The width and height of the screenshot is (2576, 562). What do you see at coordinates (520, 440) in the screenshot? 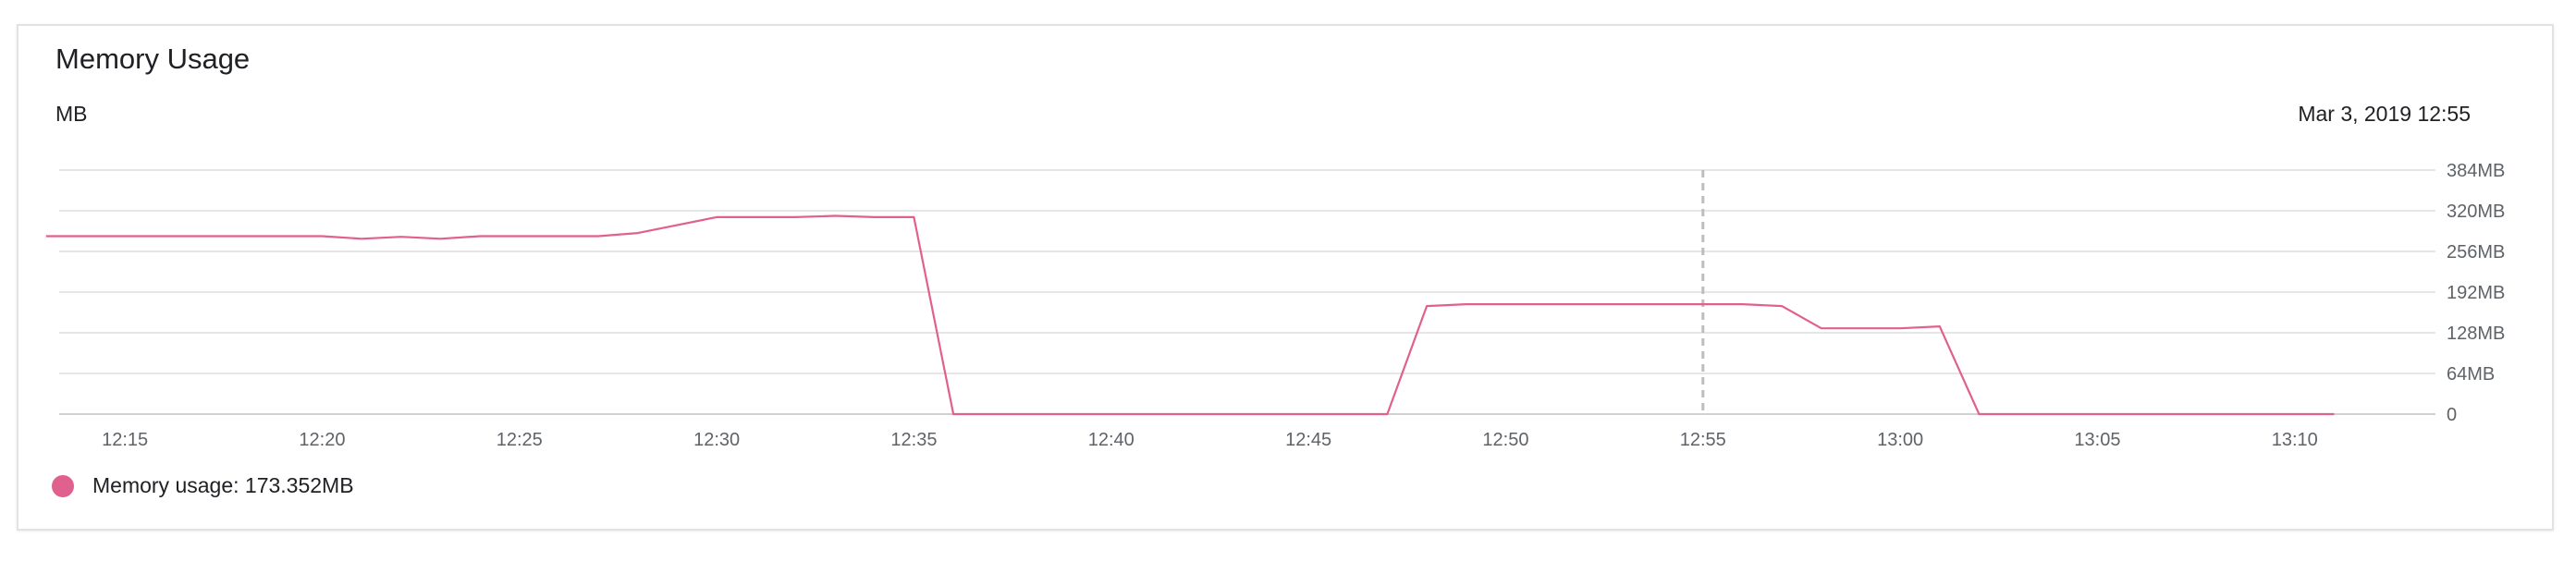
I see `x-tick-label: 12:25` at bounding box center [520, 440].